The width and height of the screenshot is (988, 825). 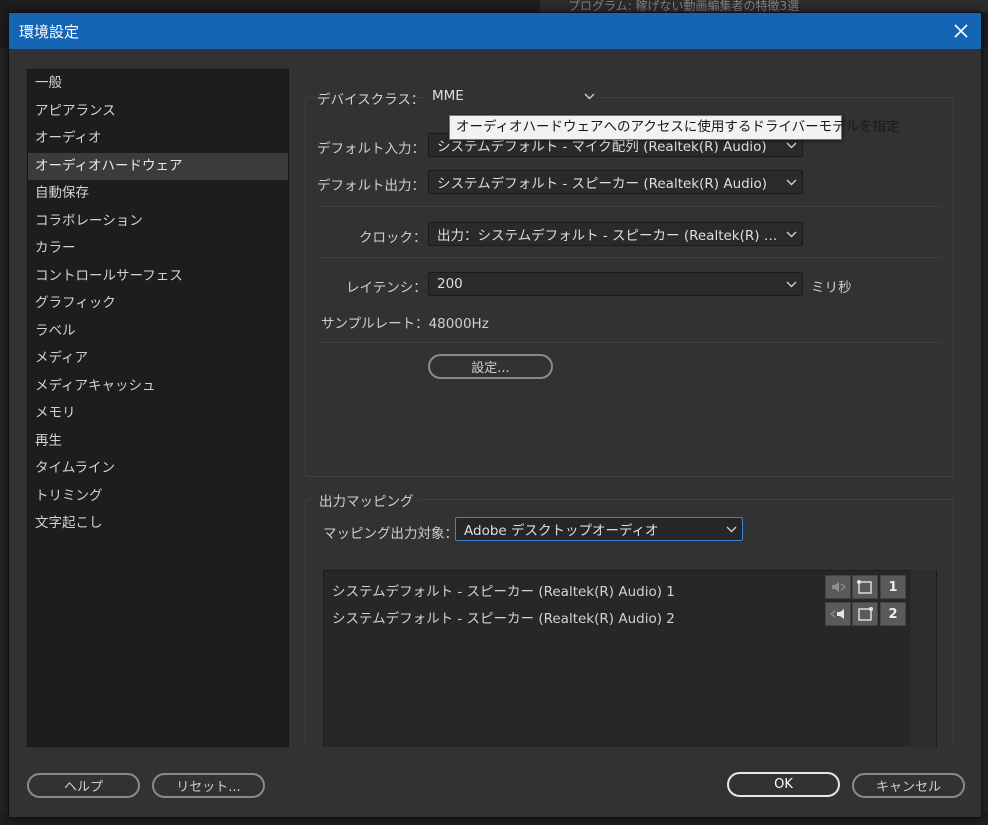 What do you see at coordinates (158, 112) in the screenshot?
I see `sidebar-item-appearance: アピアランス` at bounding box center [158, 112].